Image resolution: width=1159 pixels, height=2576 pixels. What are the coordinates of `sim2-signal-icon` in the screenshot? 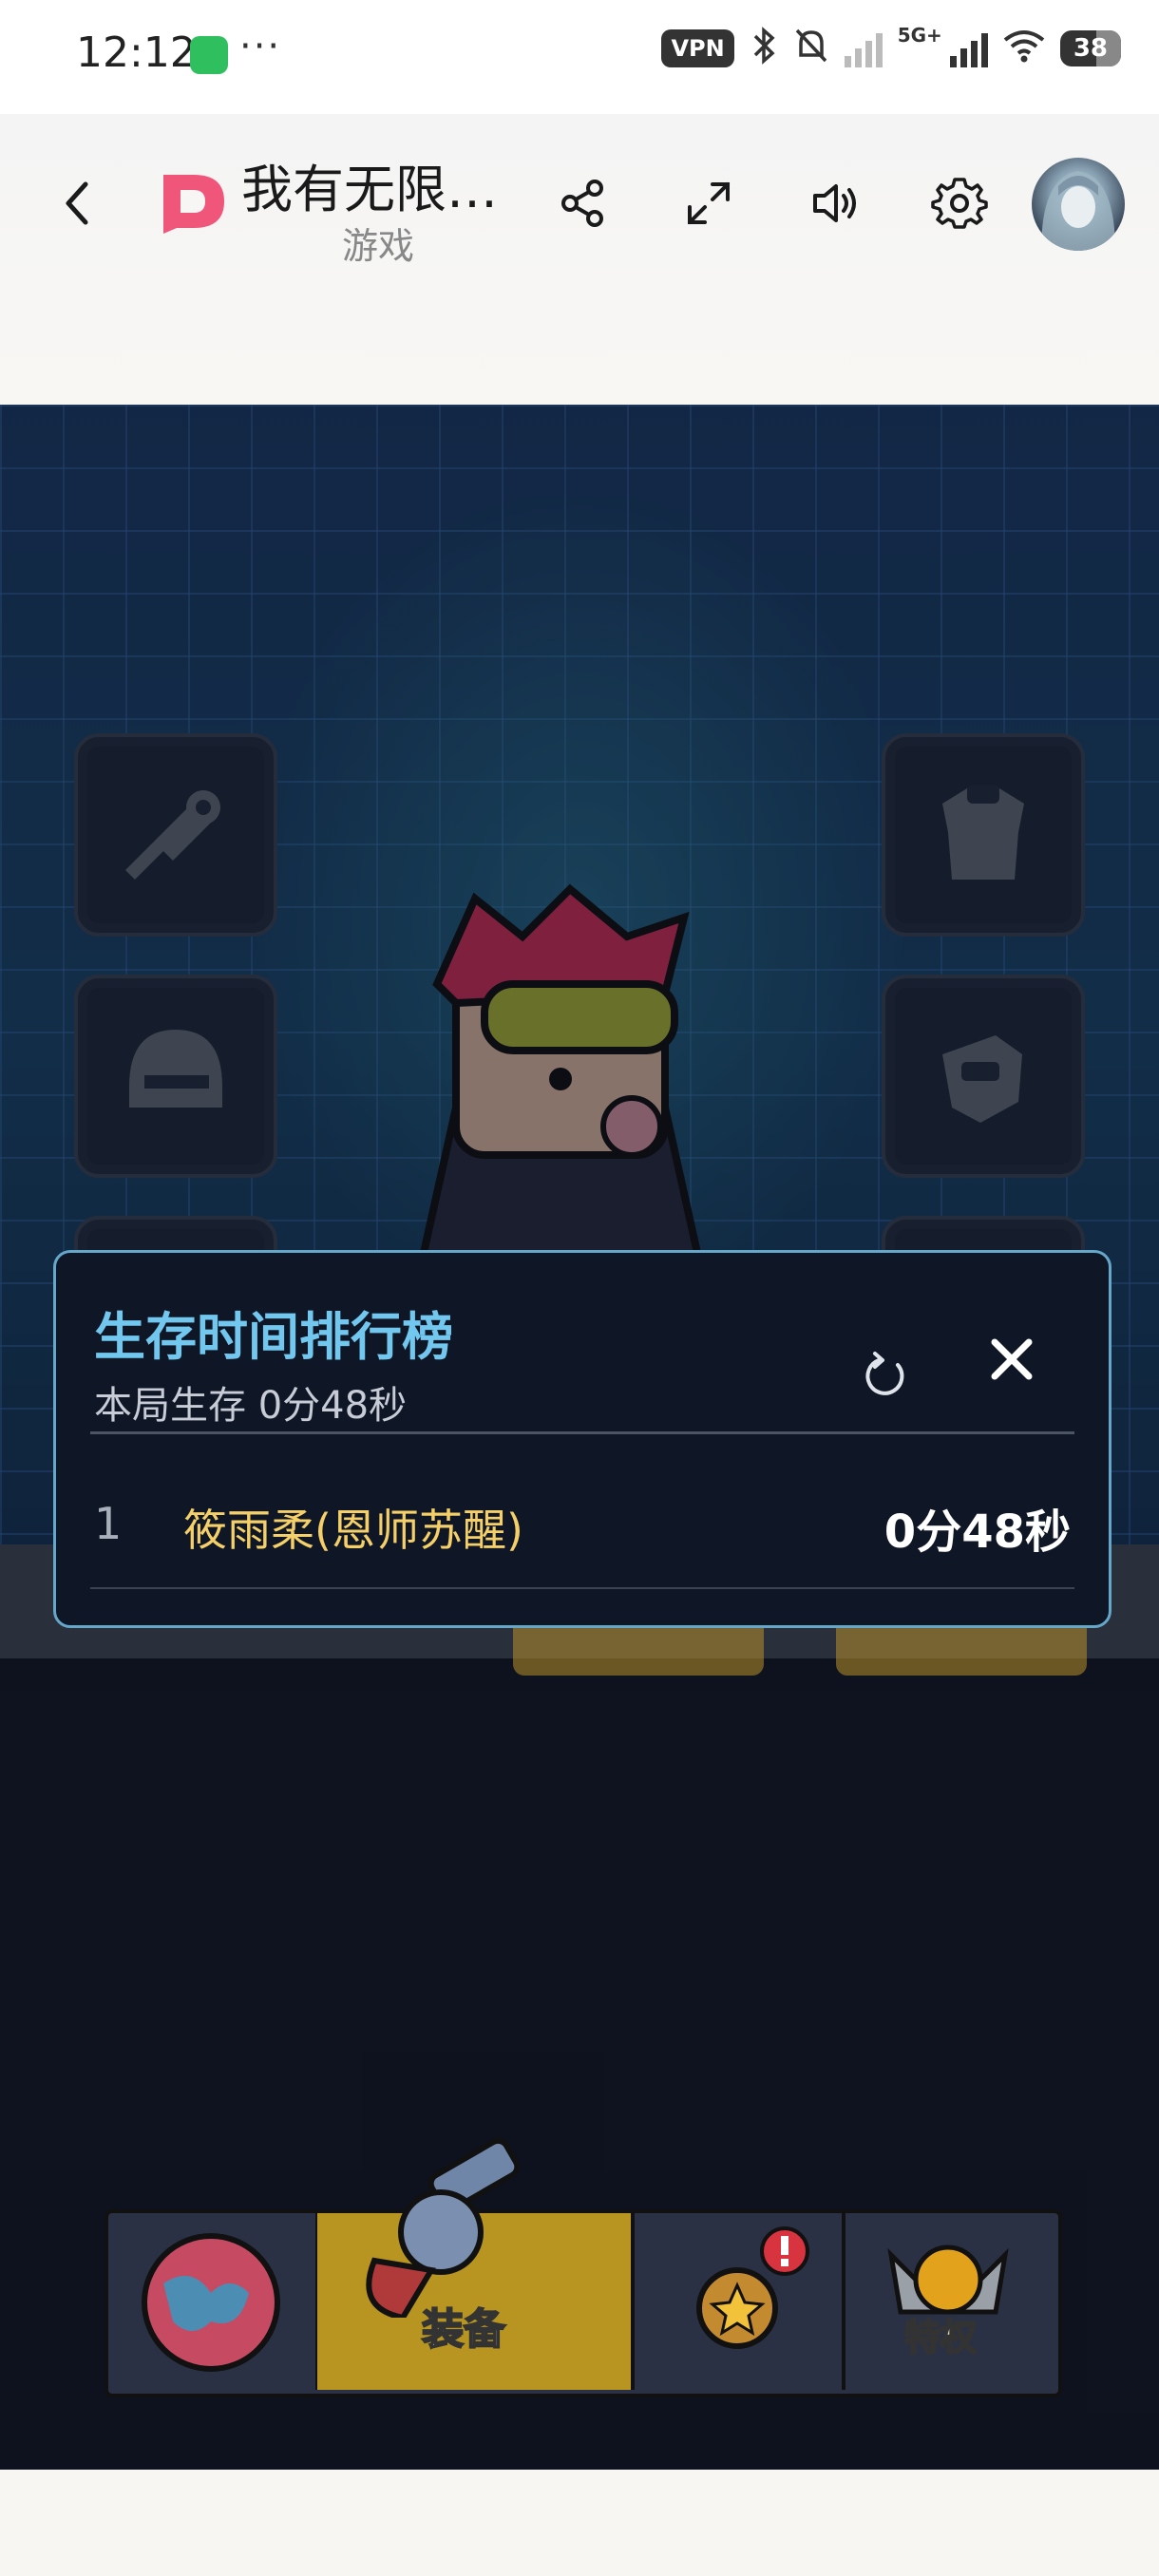 It's located at (968, 48).